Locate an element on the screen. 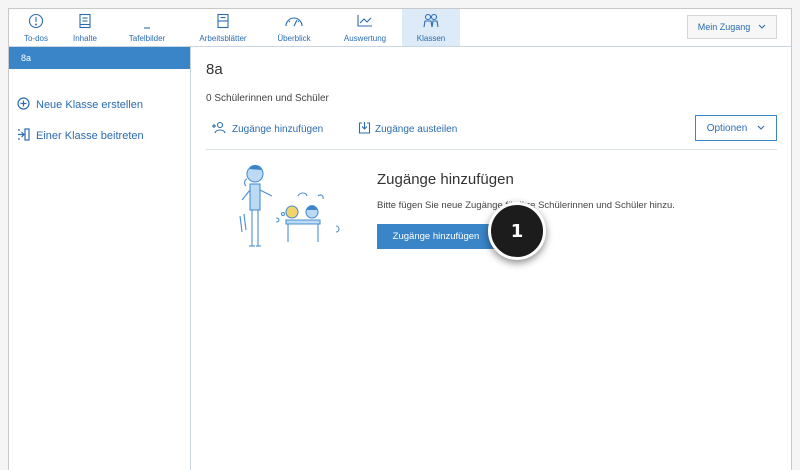 The height and width of the screenshot is (470, 800). join-class-link: Einer Klasse beitreten is located at coordinates (80, 136).